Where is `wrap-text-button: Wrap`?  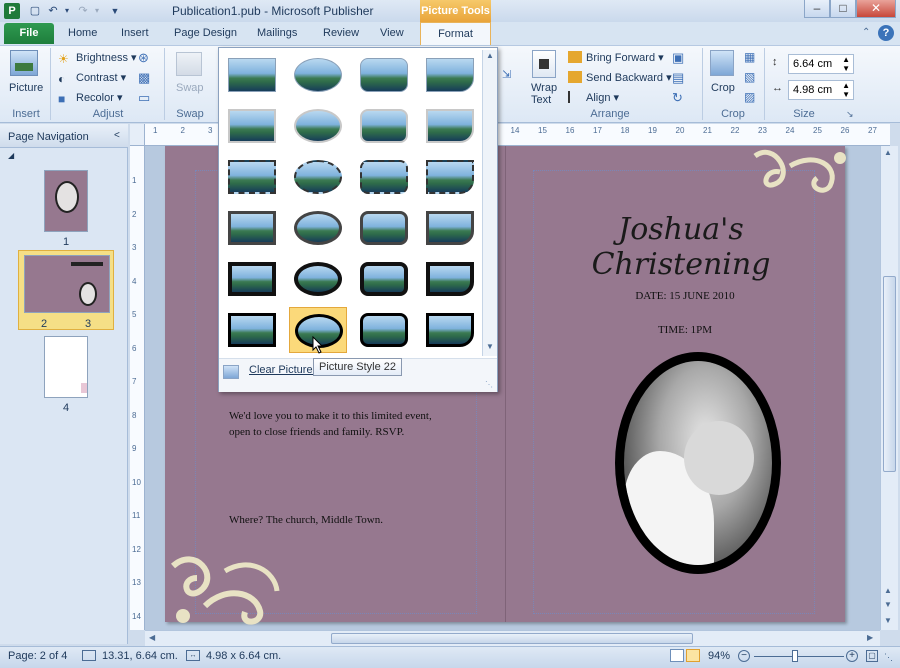 wrap-text-button: Wrap is located at coordinates (544, 88).